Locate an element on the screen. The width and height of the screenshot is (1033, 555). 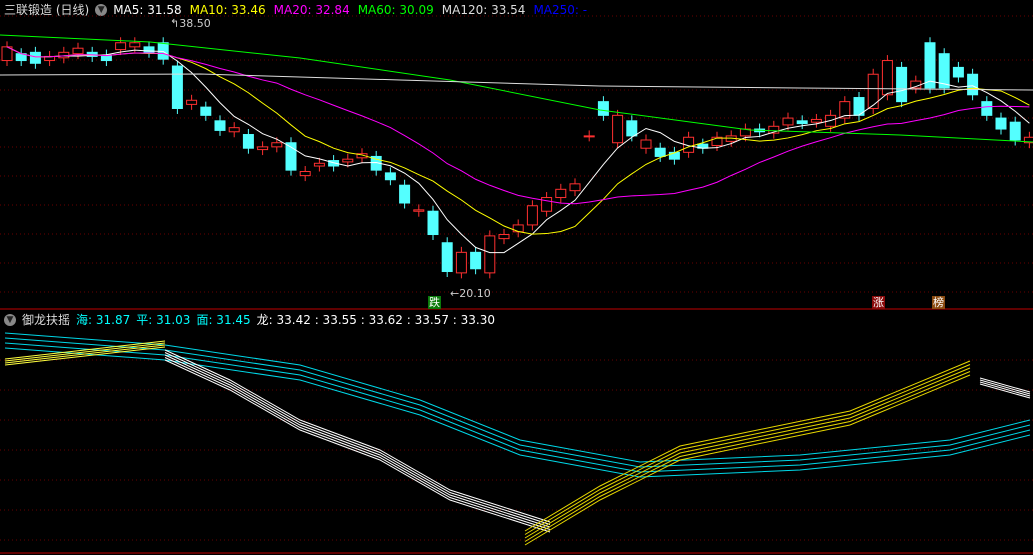
down-tag: 跌 is located at coordinates (434, 302).